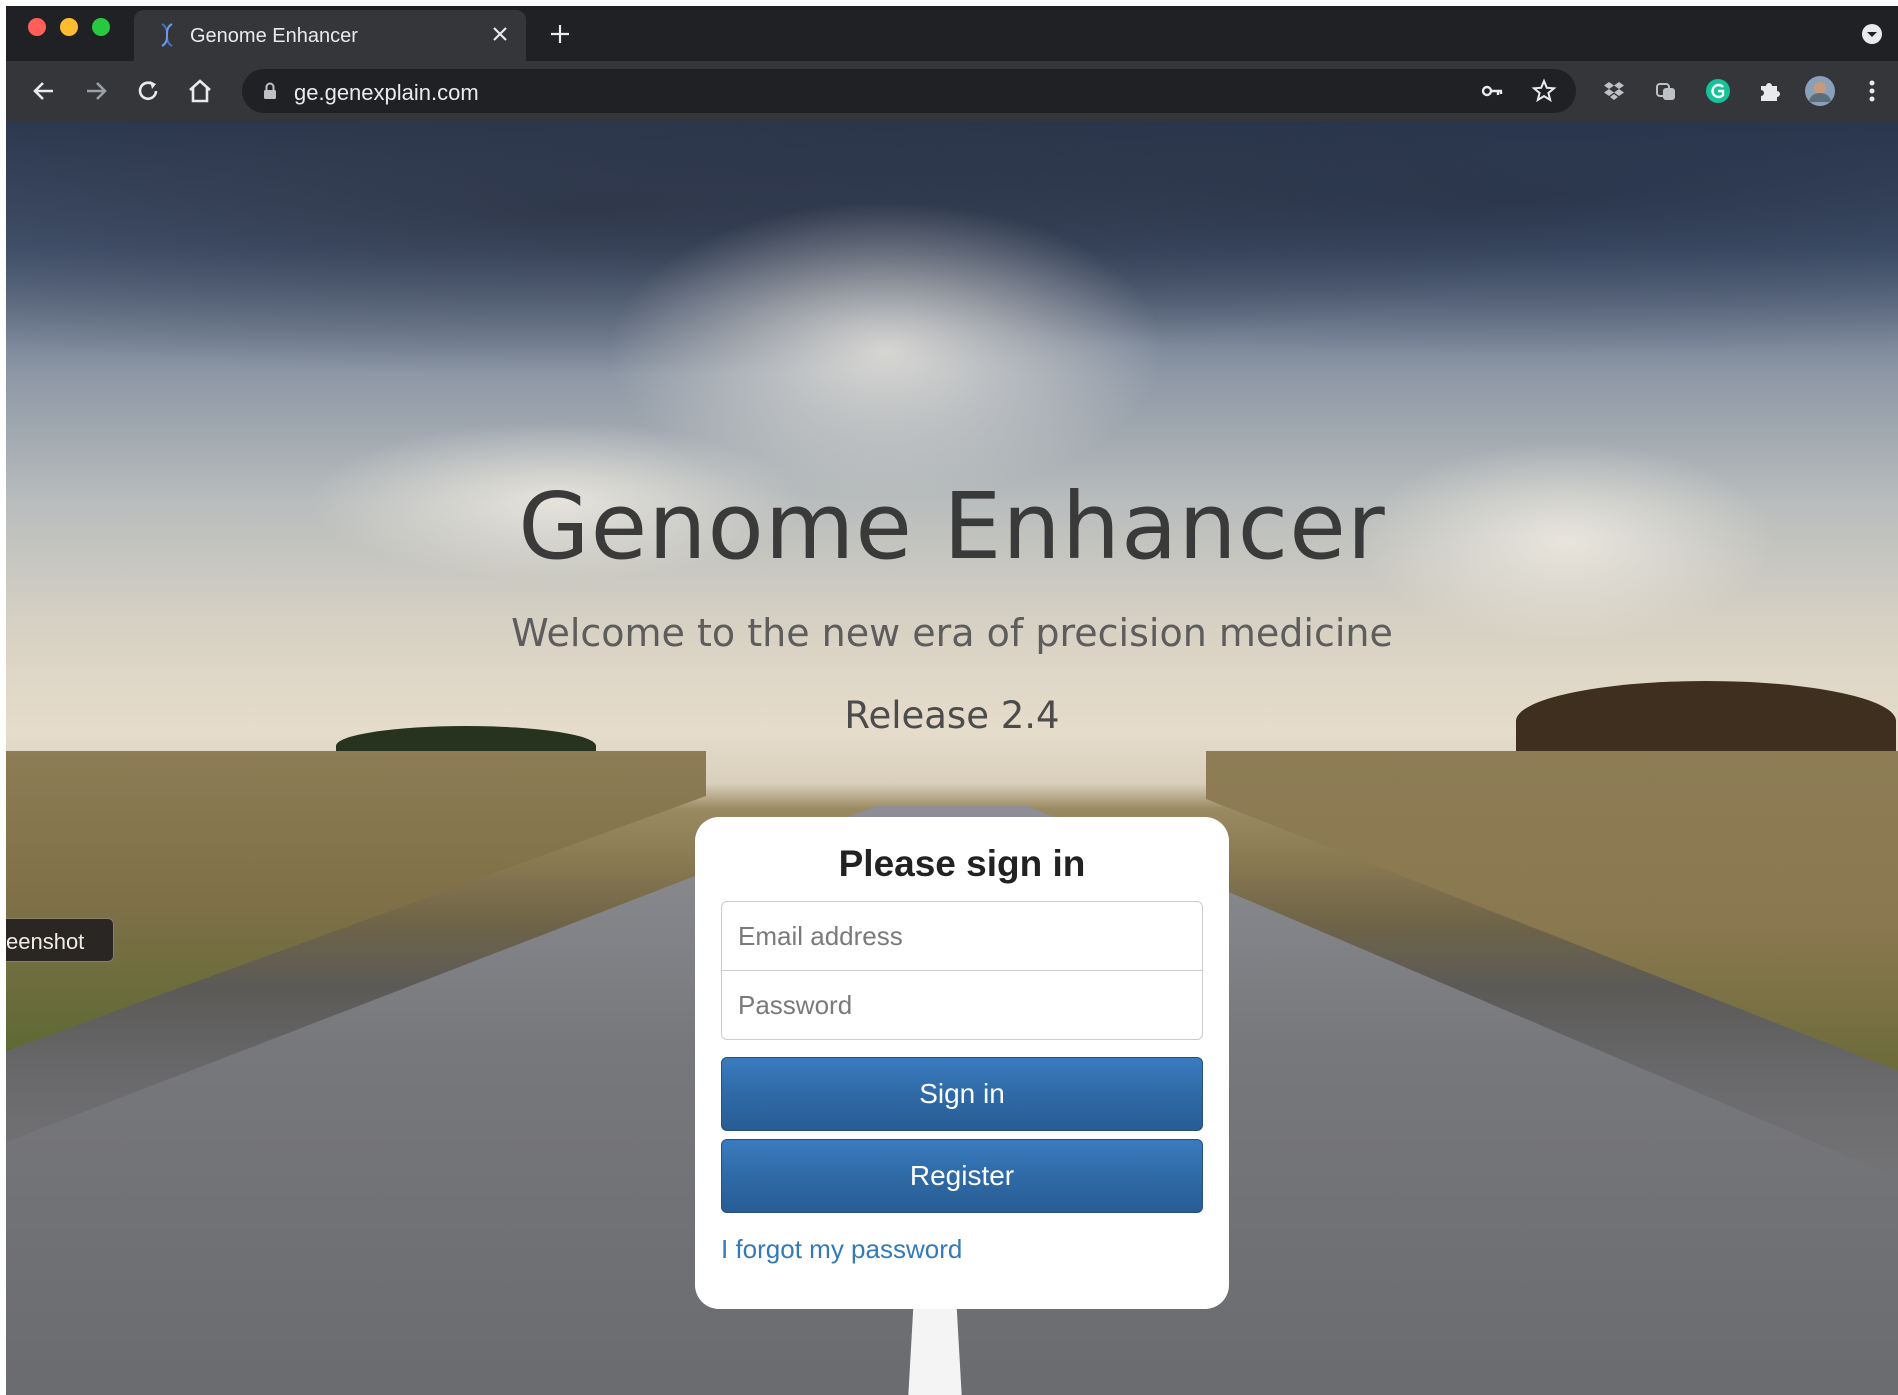  I want to click on star-icon, so click(1544, 91).